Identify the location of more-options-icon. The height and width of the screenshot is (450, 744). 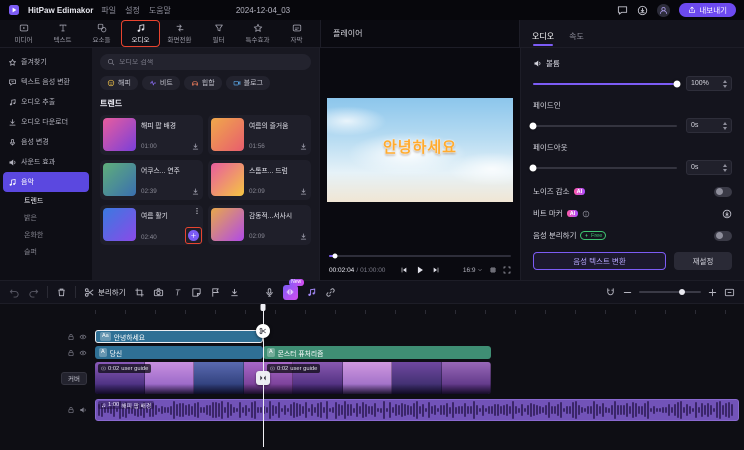
(197, 211).